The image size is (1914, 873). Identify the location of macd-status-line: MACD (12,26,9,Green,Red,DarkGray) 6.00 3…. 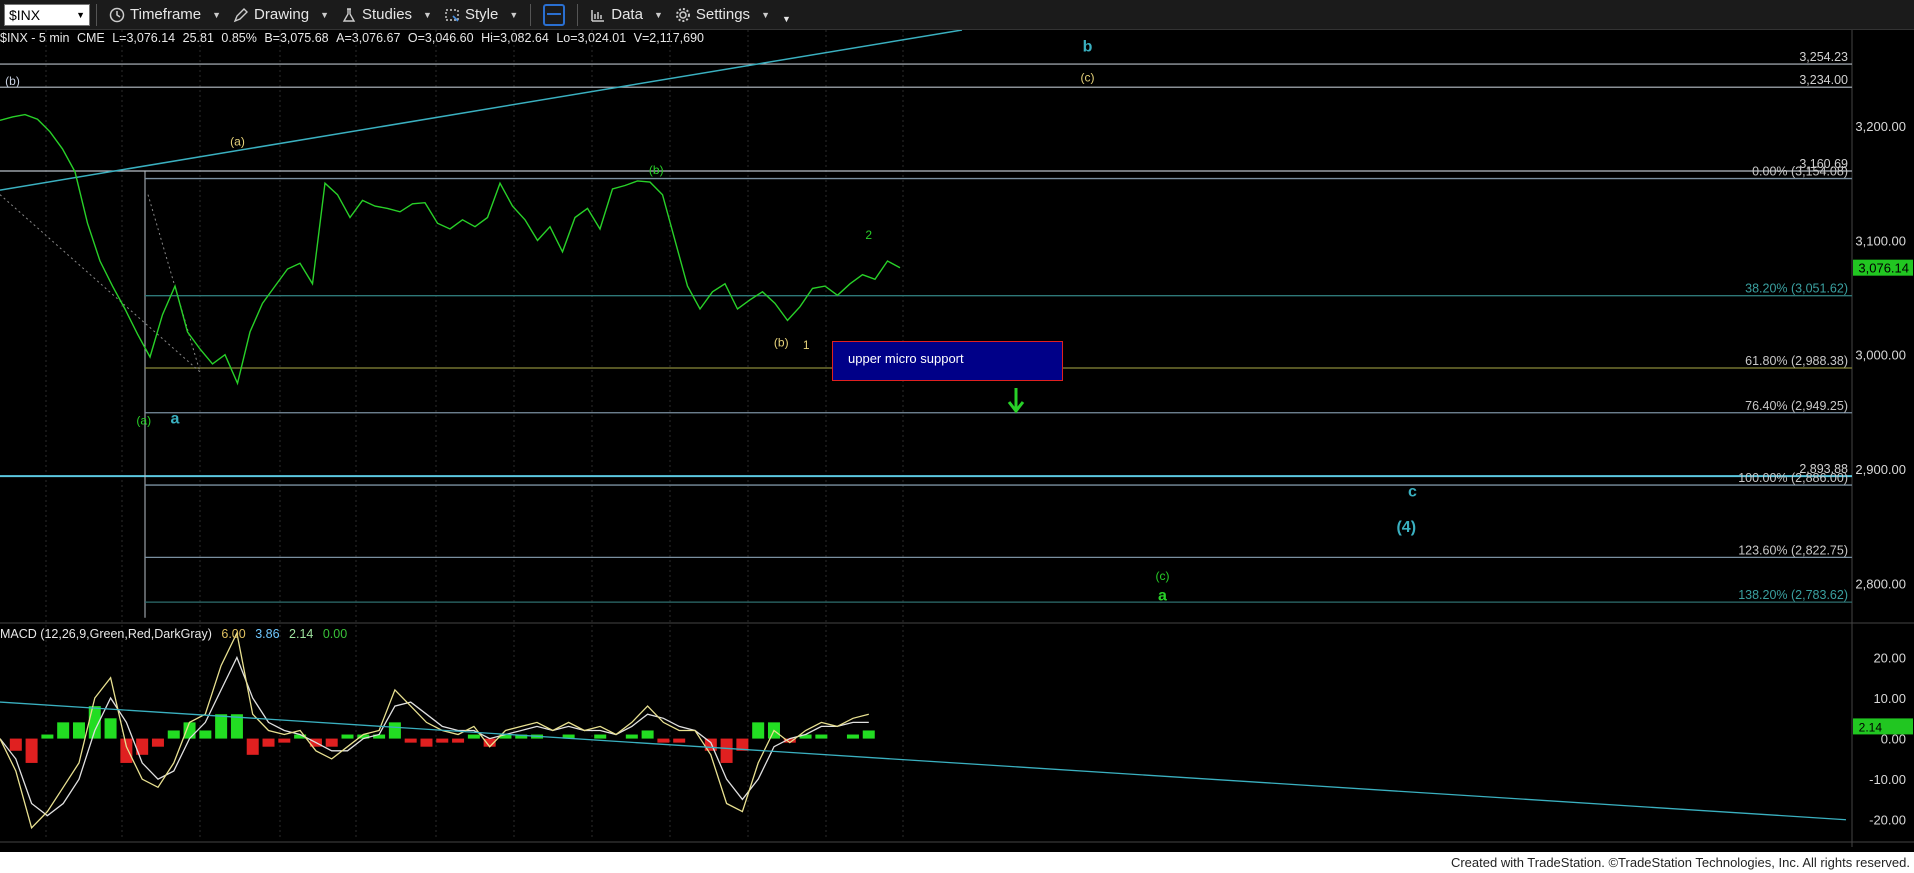
(173, 634).